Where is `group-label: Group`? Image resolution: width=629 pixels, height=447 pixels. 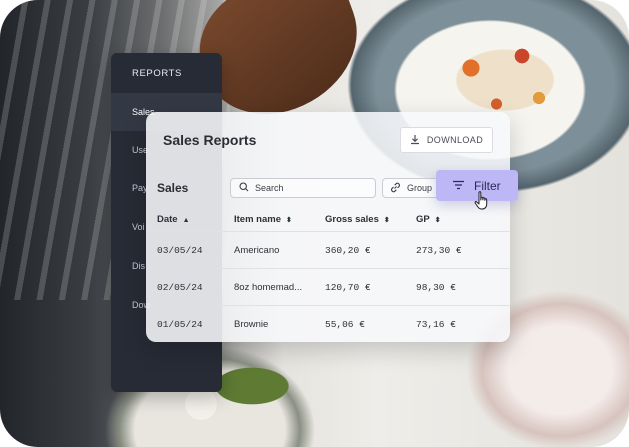
group-label: Group is located at coordinates (420, 188).